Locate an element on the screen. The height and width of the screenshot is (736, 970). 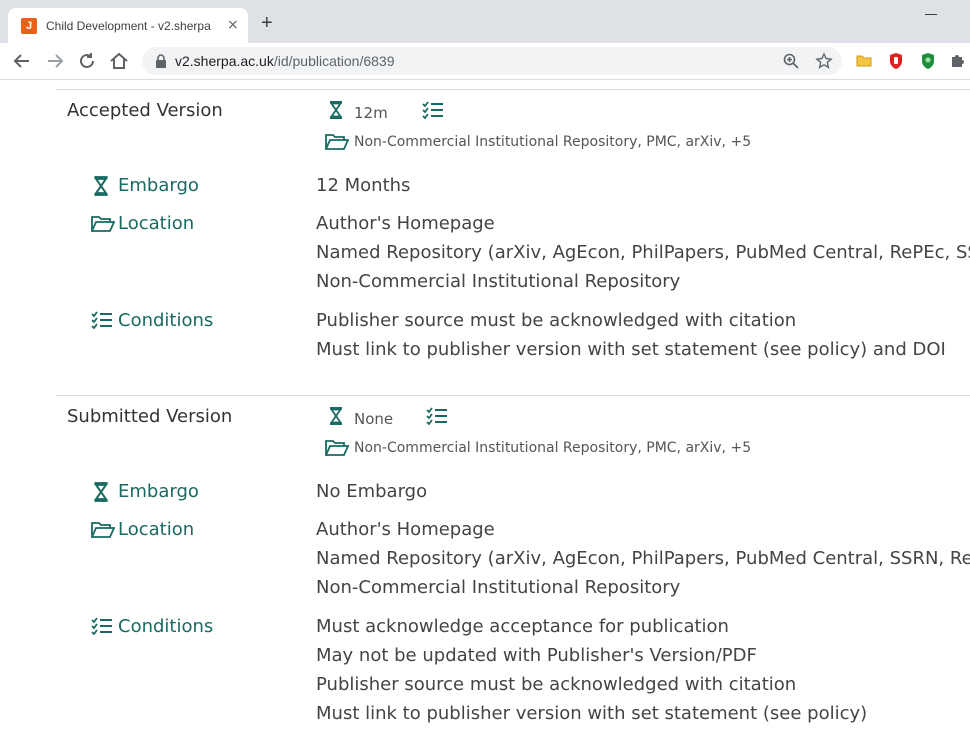
adblock-extension-icon is located at coordinates (896, 61).